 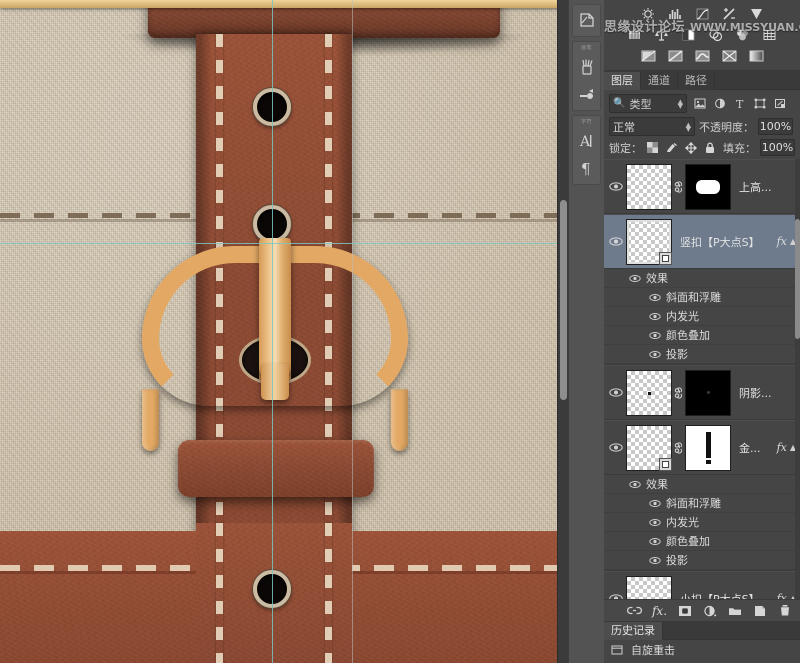 I want to click on canvas-vertical-scrollbar, so click(x=562, y=331).